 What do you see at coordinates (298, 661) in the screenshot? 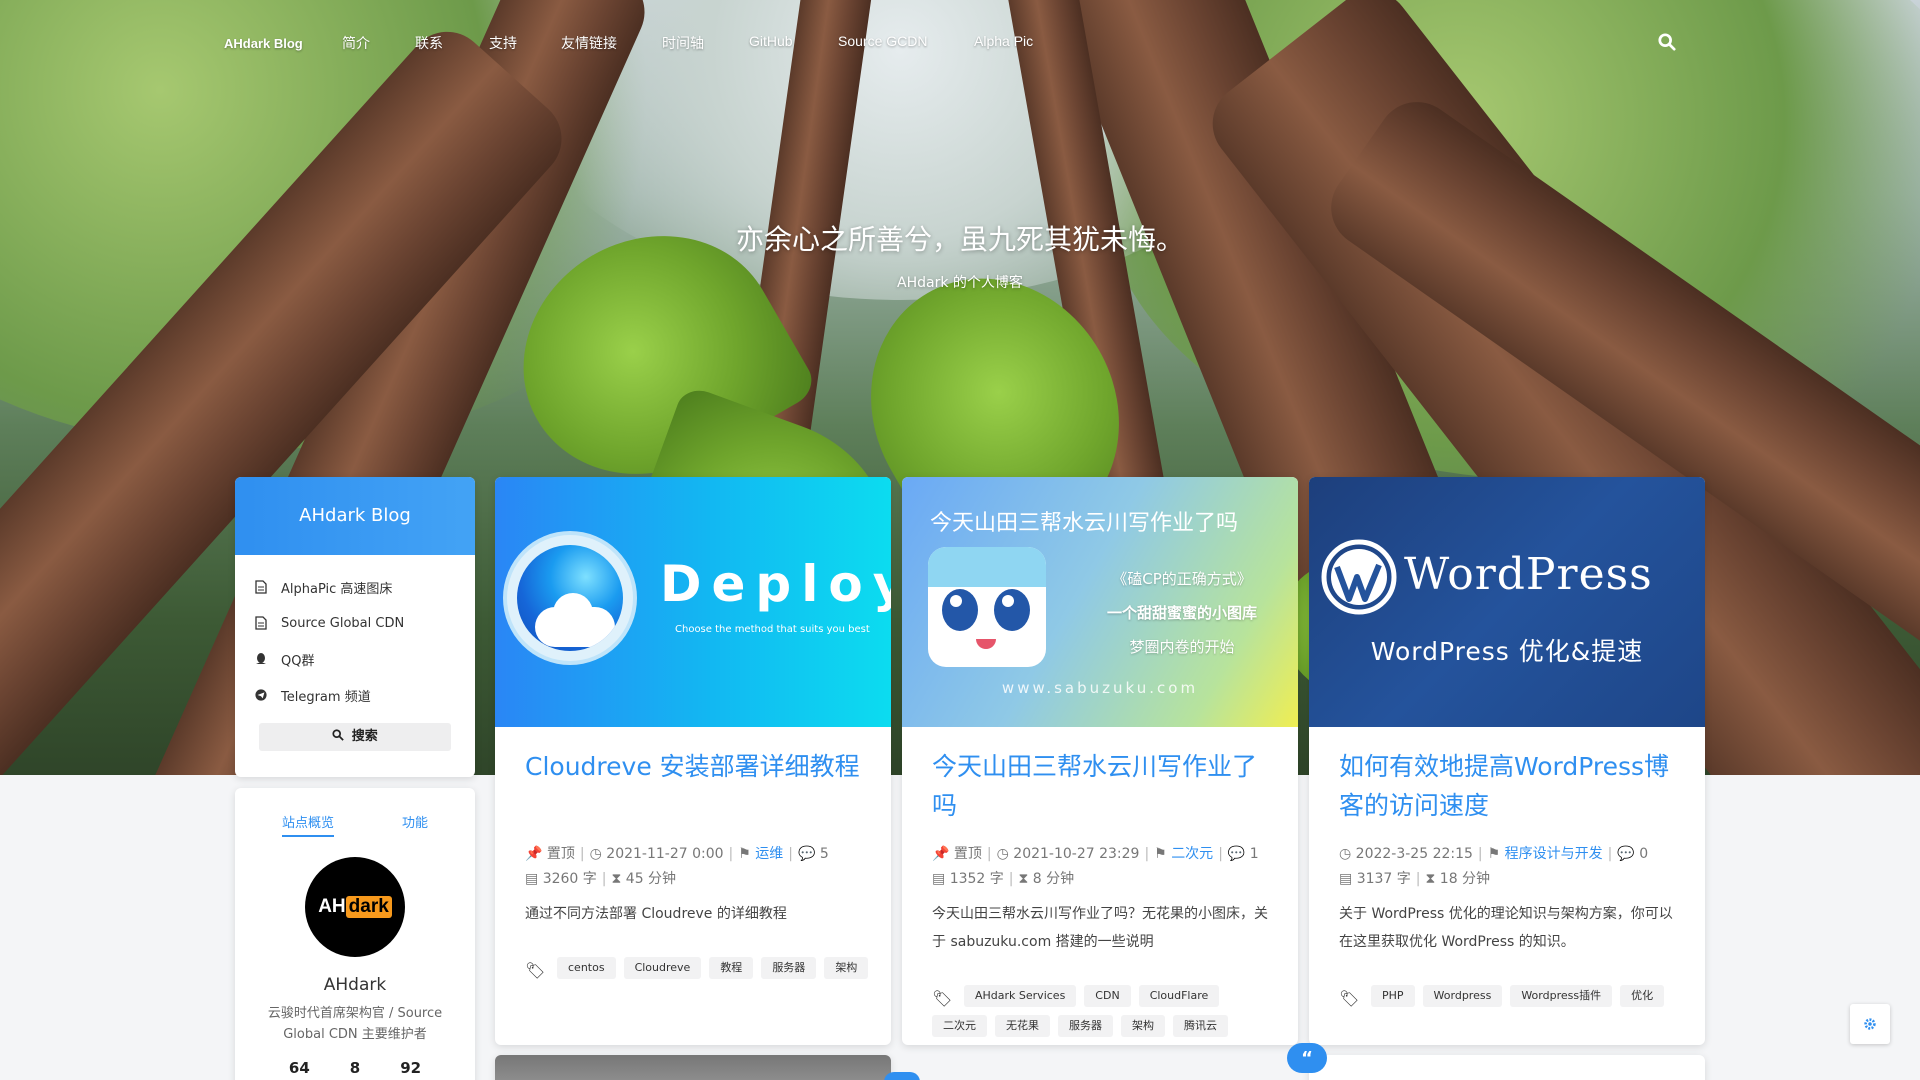
I see `sidebar-link-label: QQ群` at bounding box center [298, 661].